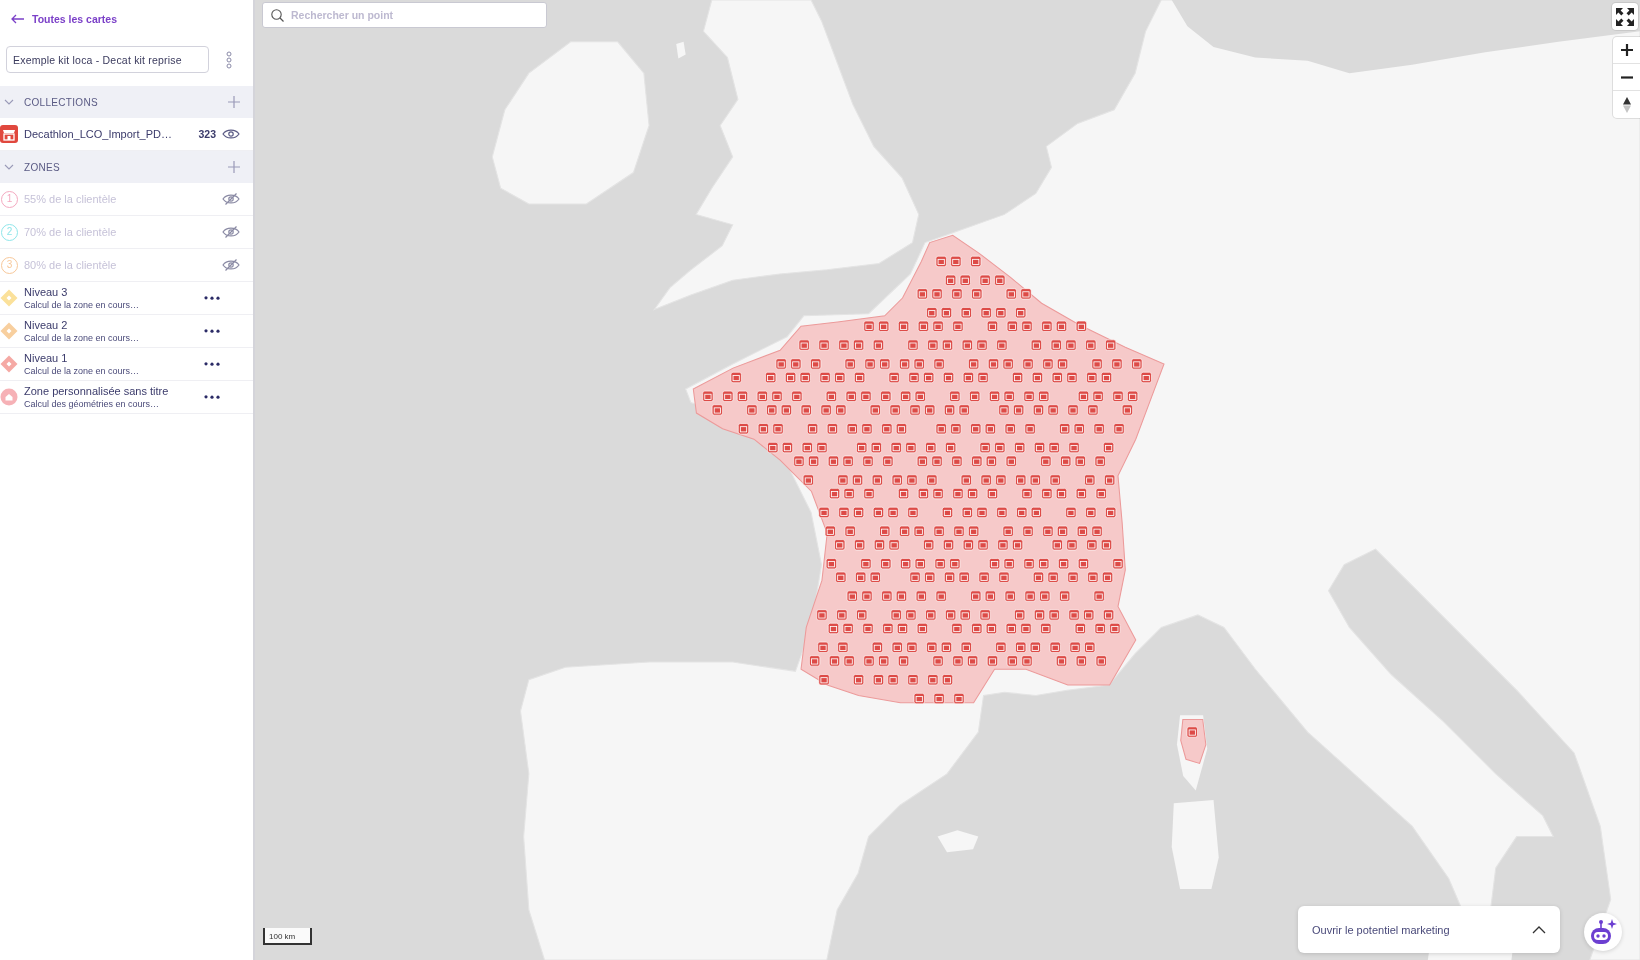 This screenshot has height=960, width=1640. What do you see at coordinates (1626, 104) in the screenshot?
I see `compass-icon` at bounding box center [1626, 104].